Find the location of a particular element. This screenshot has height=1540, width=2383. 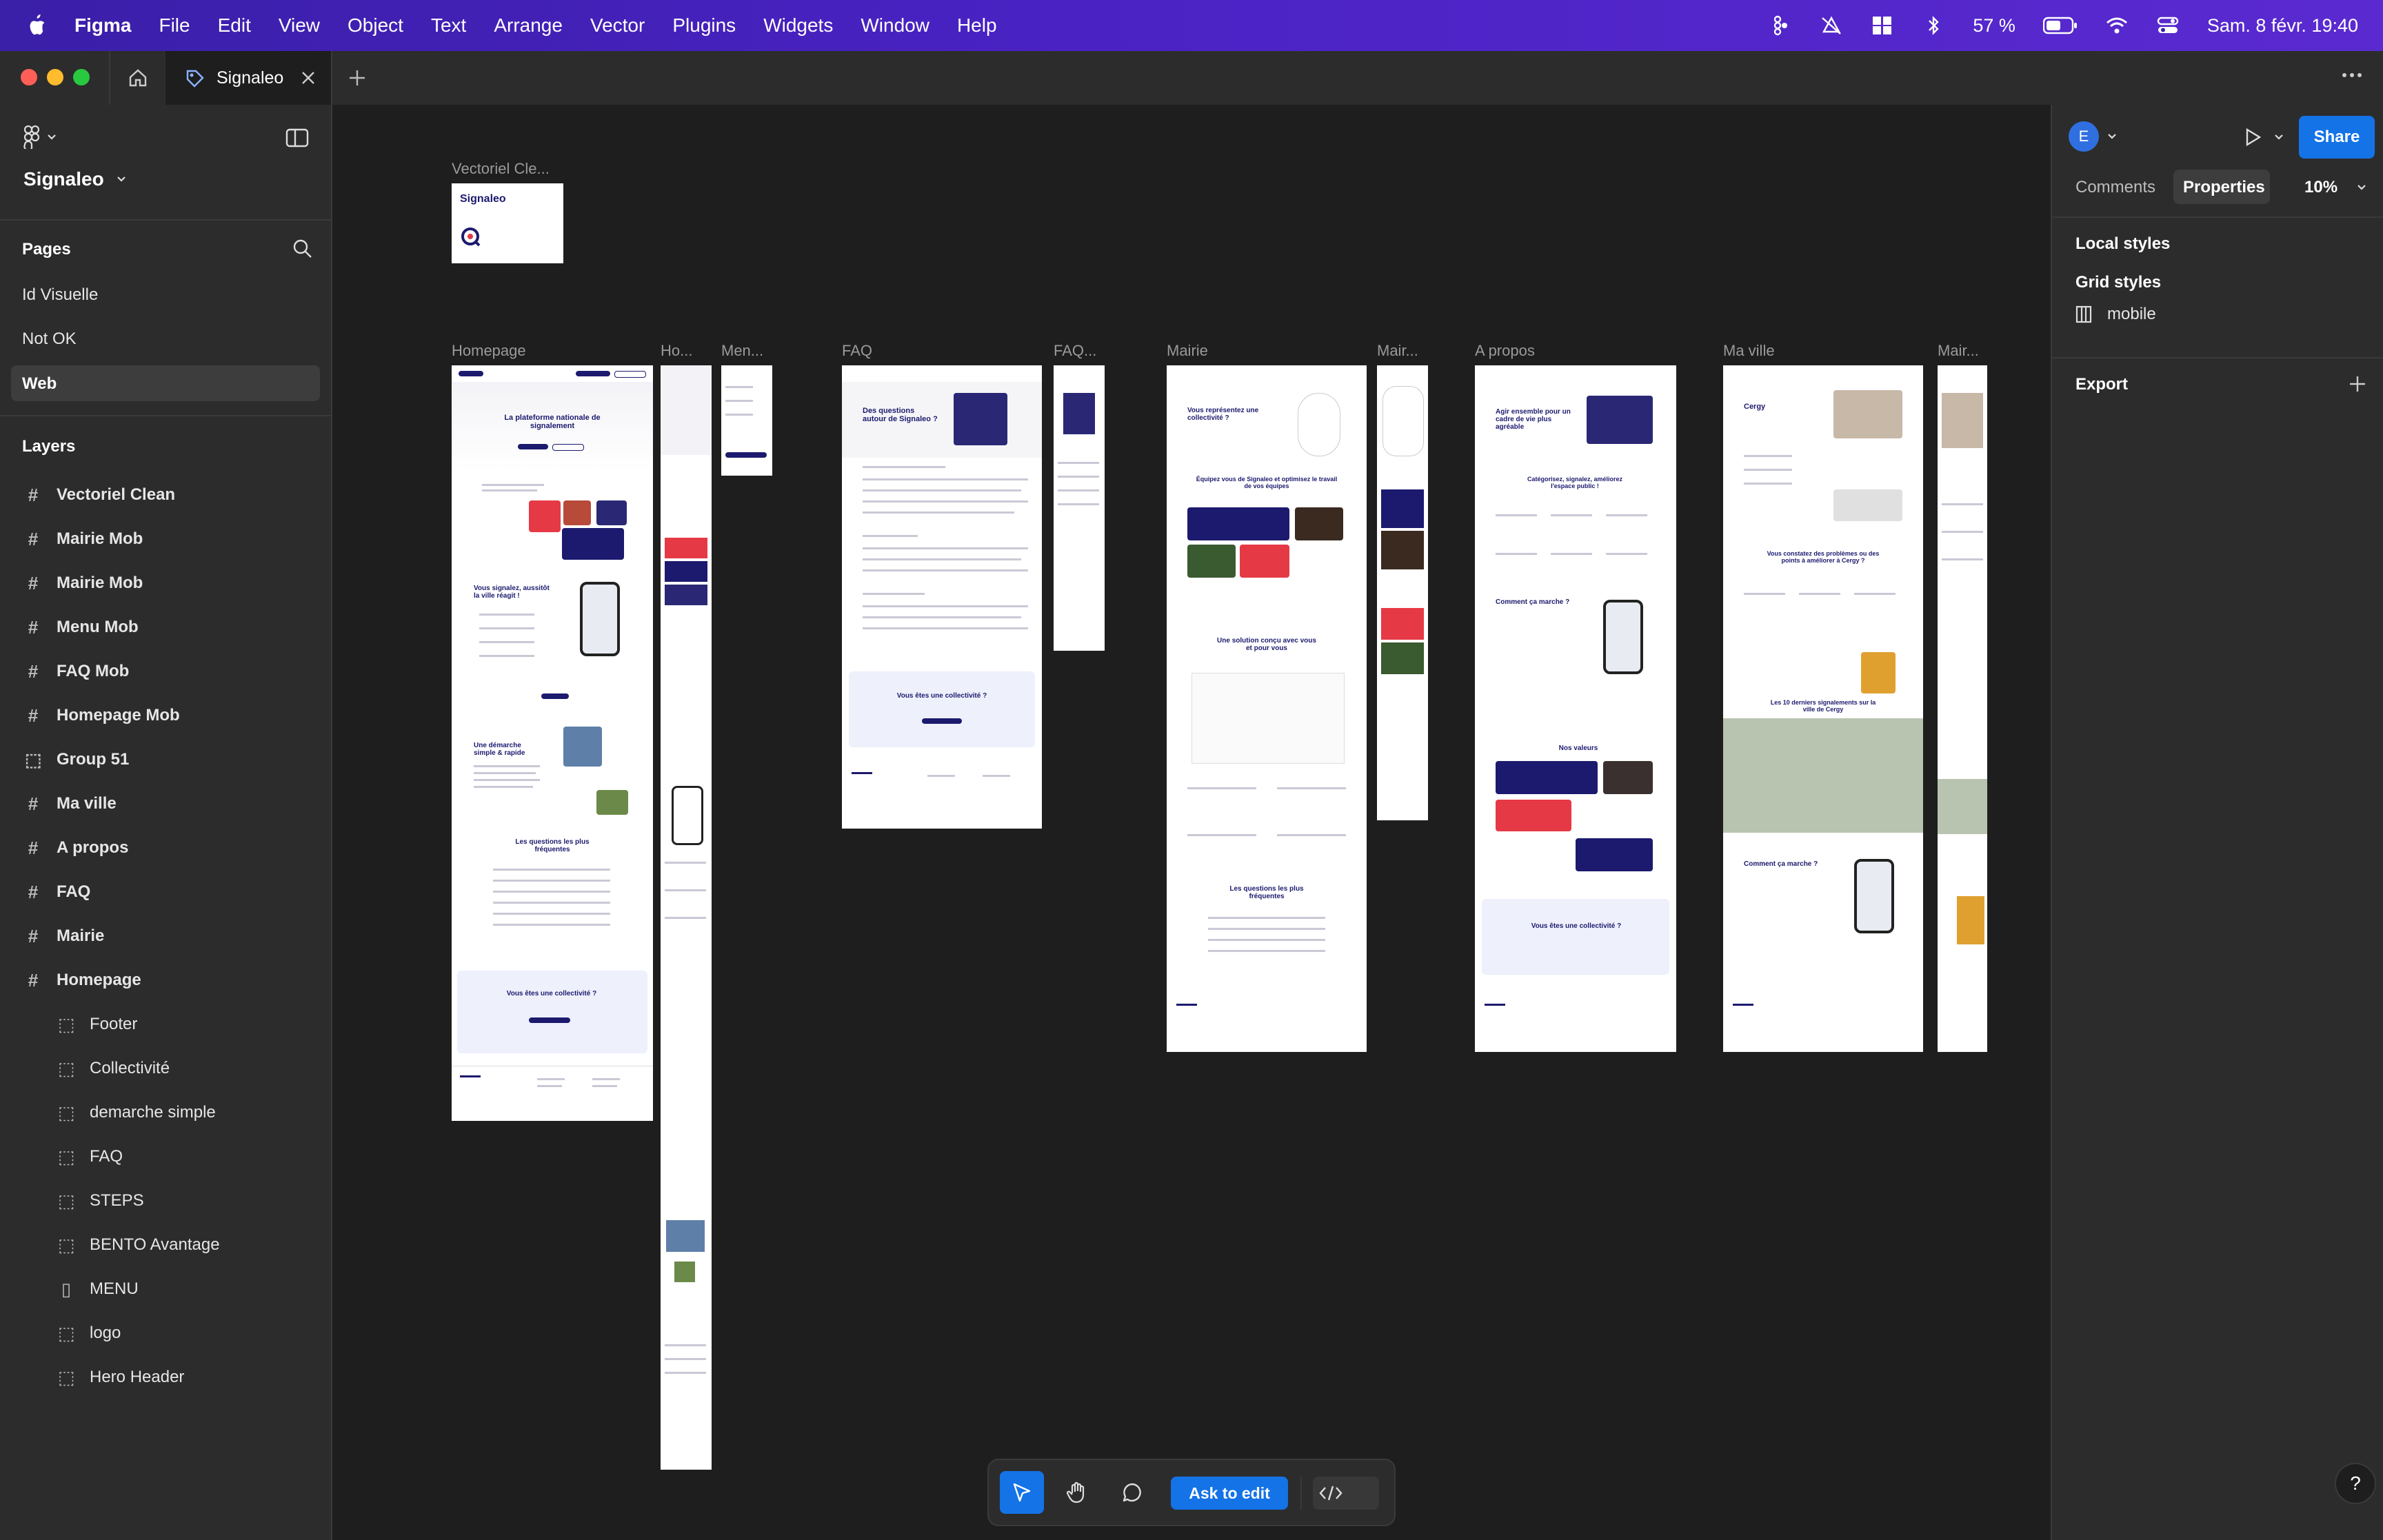

page-item-web: Web is located at coordinates (165, 383).